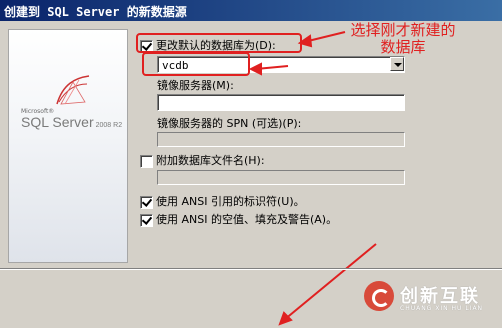 Image resolution: width=502 pixels, height=328 pixels. I want to click on arrow-to-bottom, so click(330, 282).